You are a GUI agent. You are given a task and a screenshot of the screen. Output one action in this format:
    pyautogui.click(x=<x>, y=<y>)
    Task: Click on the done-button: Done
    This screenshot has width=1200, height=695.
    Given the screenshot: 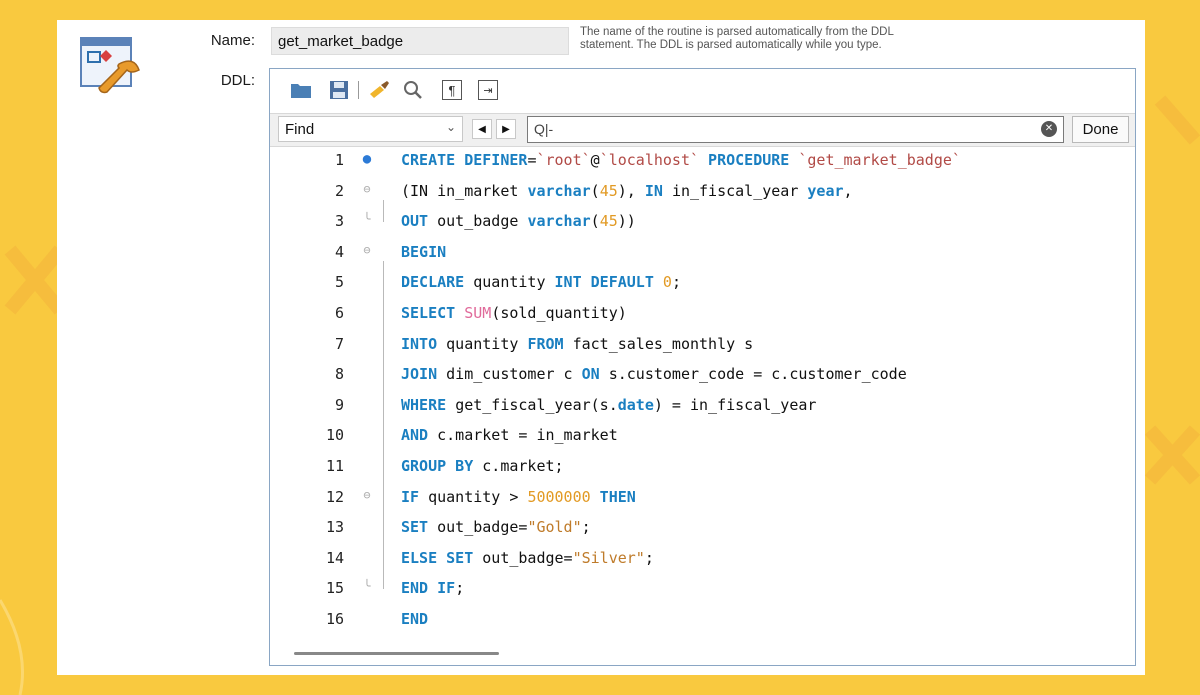 What is the action you would take?
    pyautogui.click(x=1100, y=129)
    